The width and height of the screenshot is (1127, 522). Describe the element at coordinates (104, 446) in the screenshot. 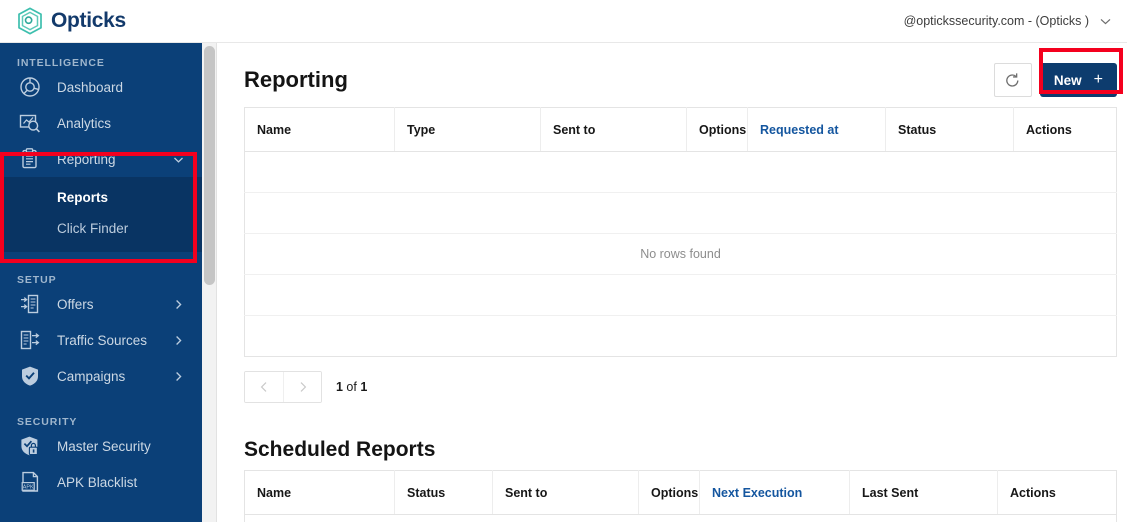

I see `sidebar-item-label: Master Security` at that location.